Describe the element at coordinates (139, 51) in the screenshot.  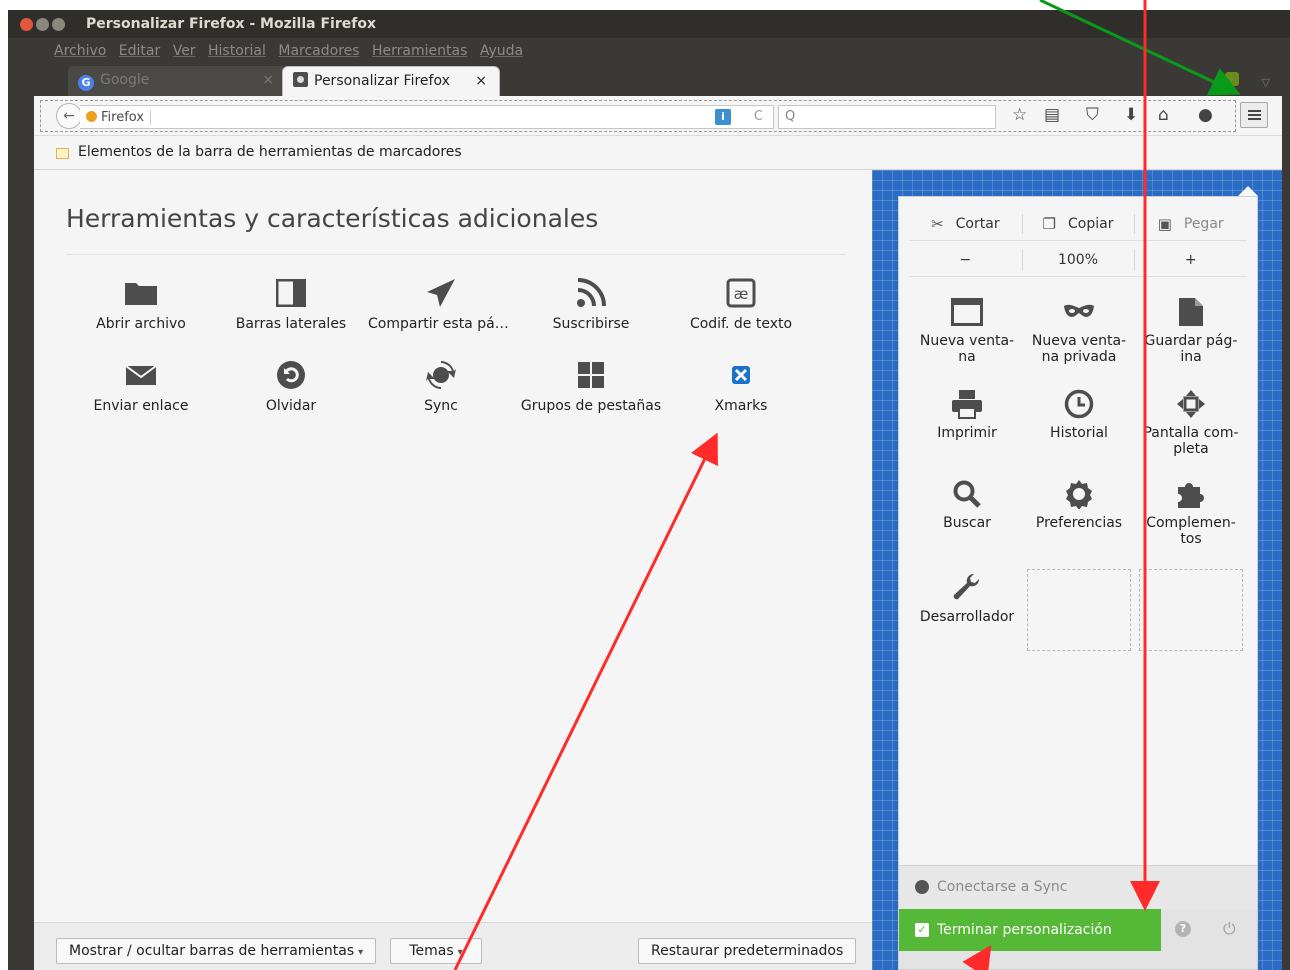
I see `menu-editar: Editar` at that location.